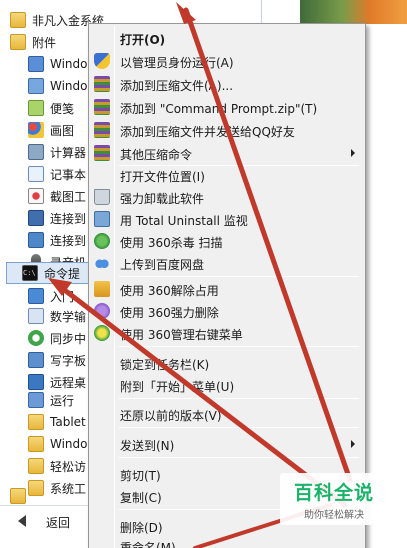 The height and width of the screenshot is (548, 407). What do you see at coordinates (227, 289) in the screenshot?
I see `menu-item-360-unlock: 使用 360解除占用` at bounding box center [227, 289].